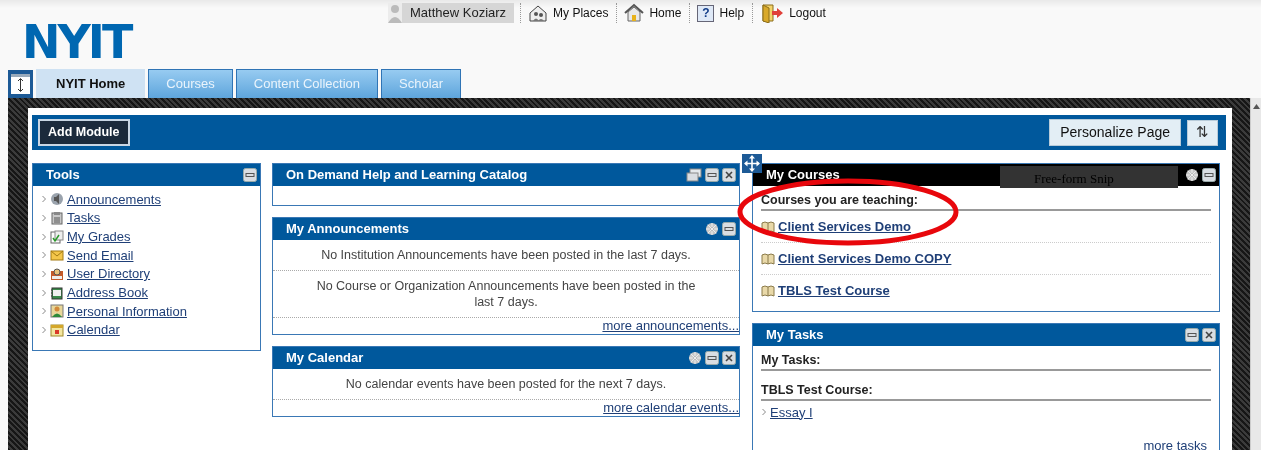 The width and height of the screenshot is (1261, 450). Describe the element at coordinates (694, 175) in the screenshot. I see `popout-icon` at that location.